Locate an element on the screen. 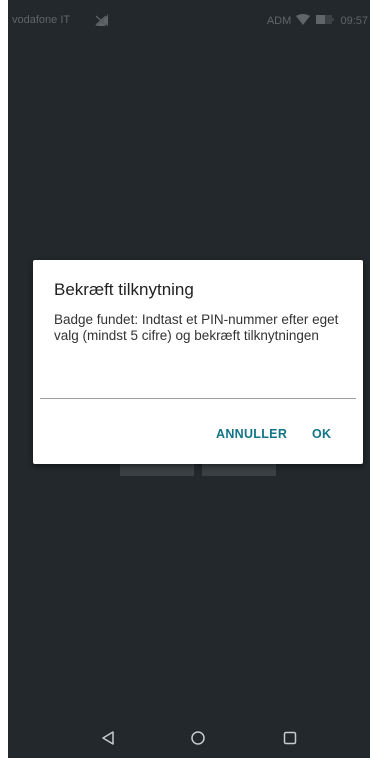 This screenshot has height=758, width=378. status-text: ADM is located at coordinates (279, 21).